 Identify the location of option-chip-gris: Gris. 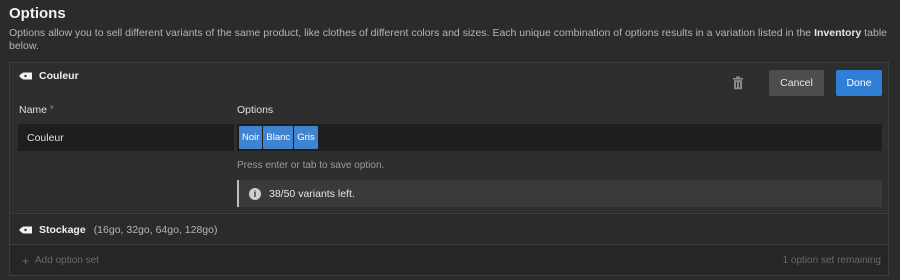
(306, 137).